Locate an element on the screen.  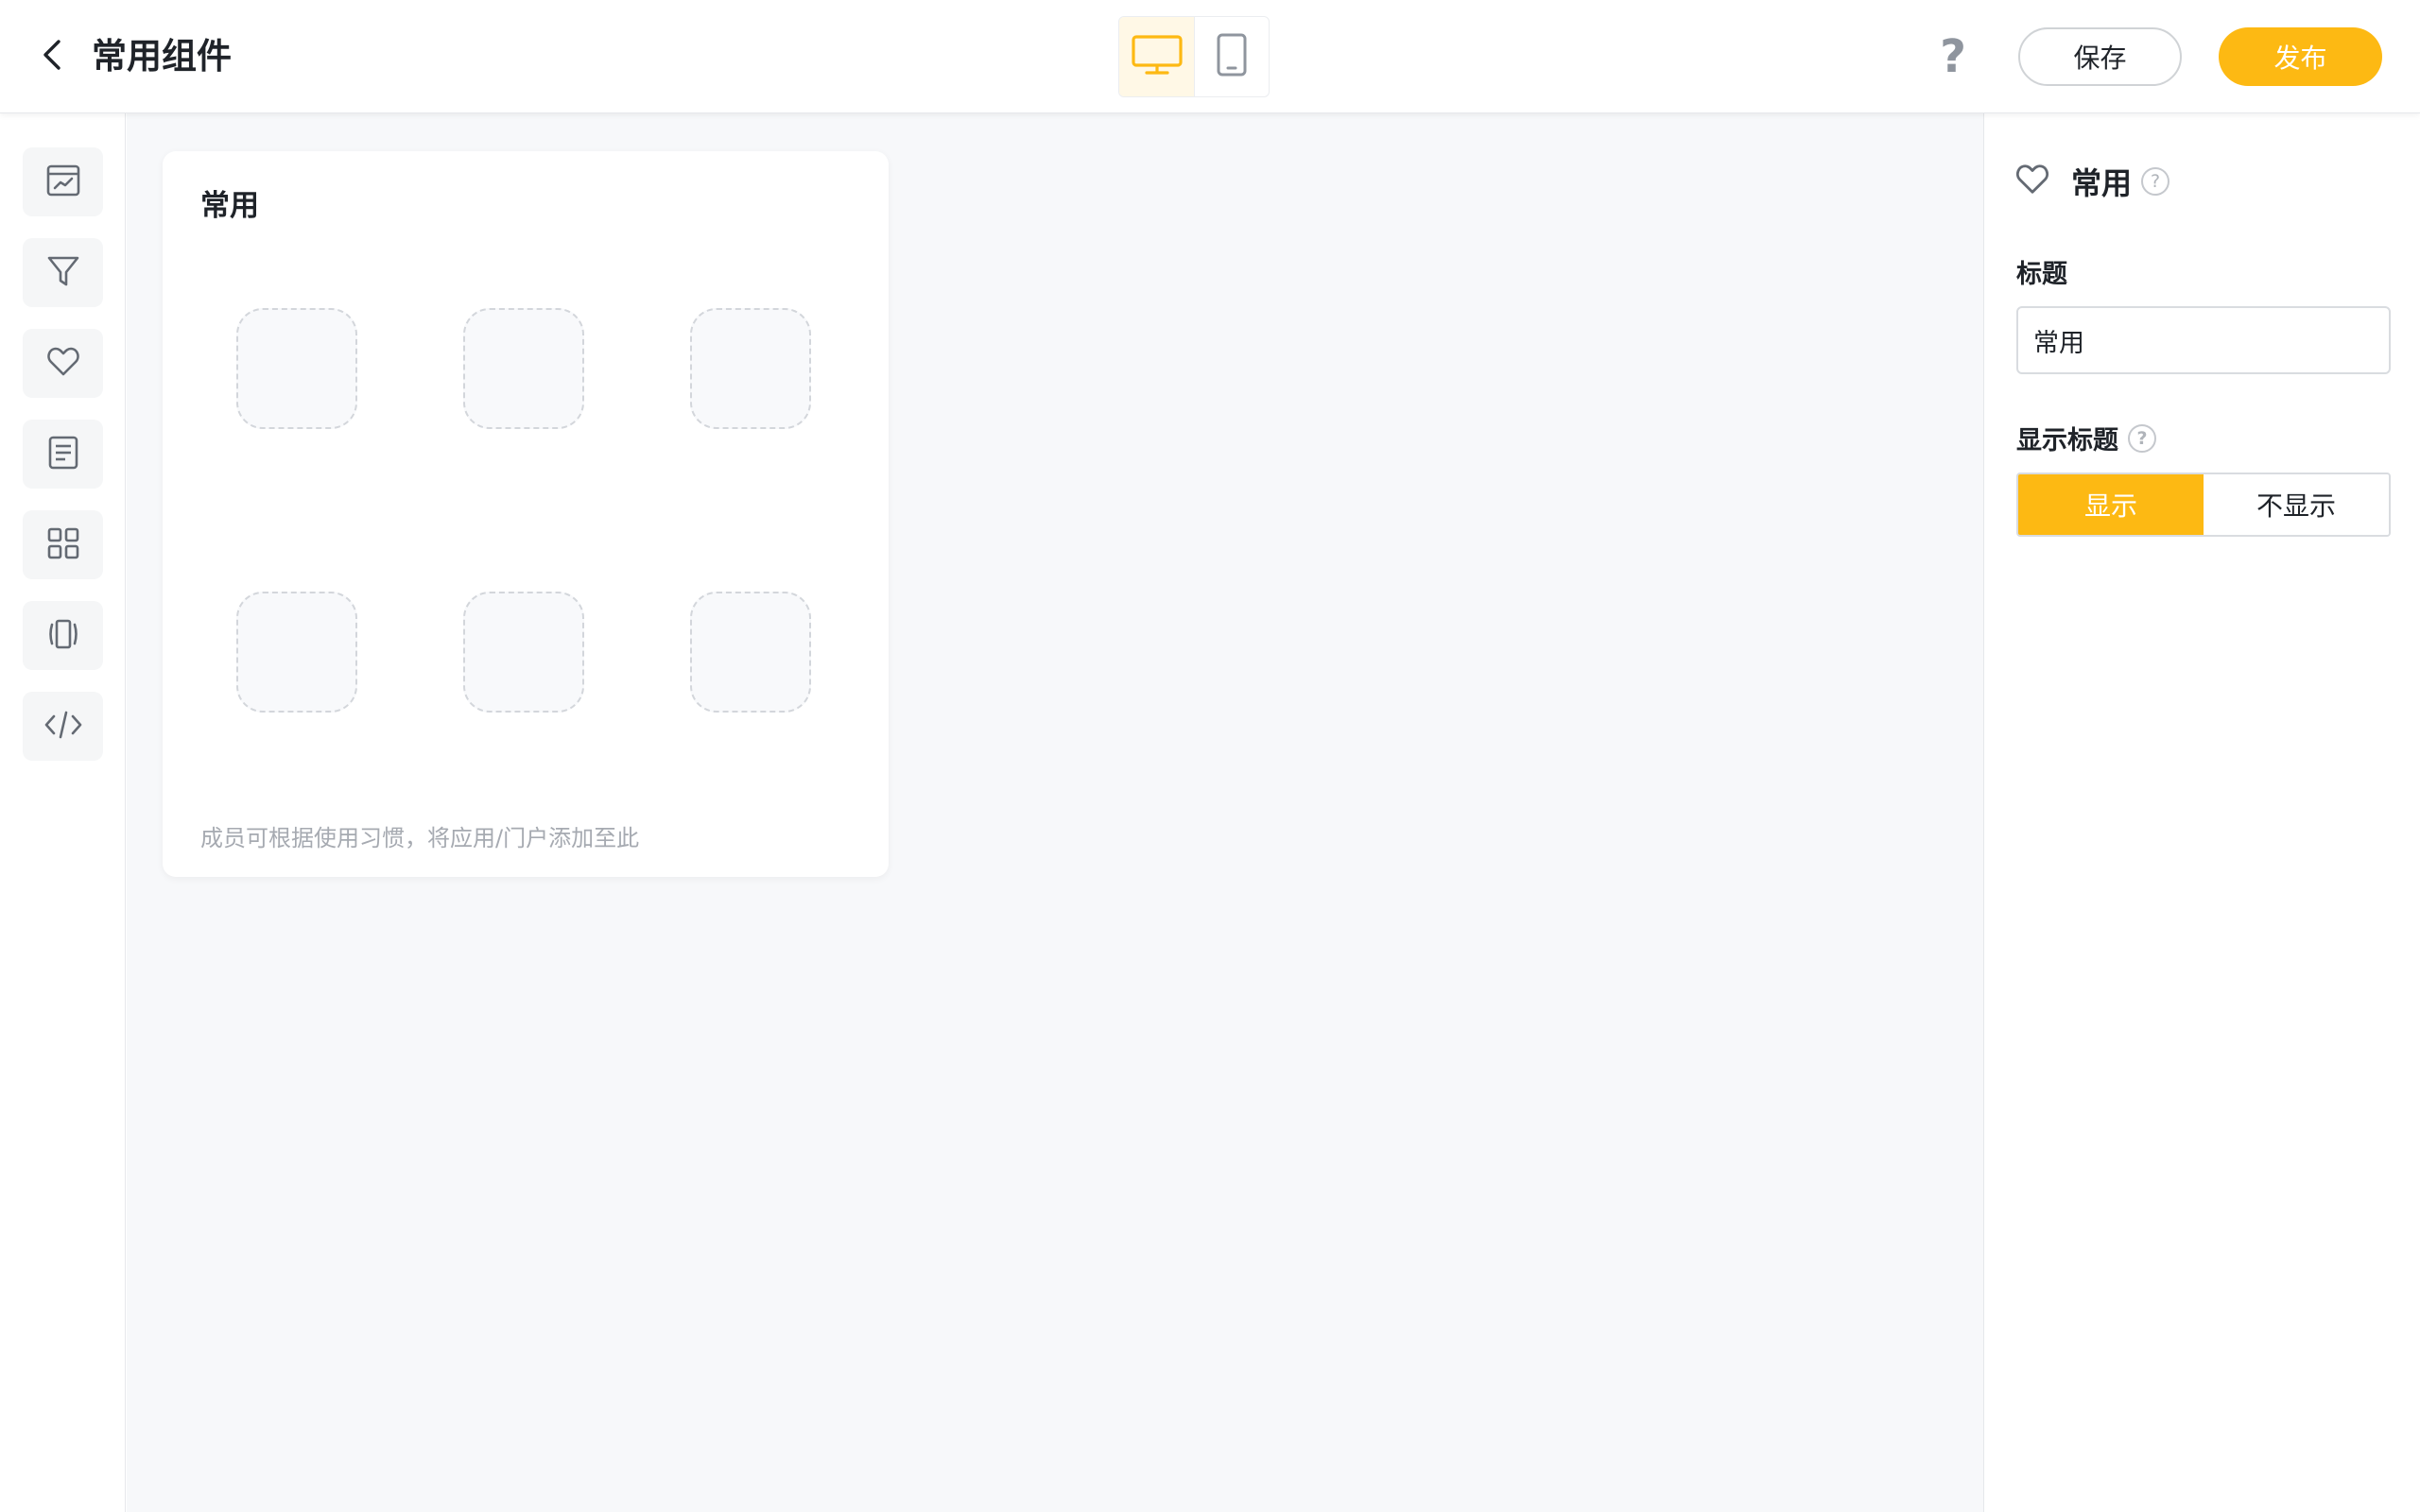
device-switch is located at coordinates (1194, 56).